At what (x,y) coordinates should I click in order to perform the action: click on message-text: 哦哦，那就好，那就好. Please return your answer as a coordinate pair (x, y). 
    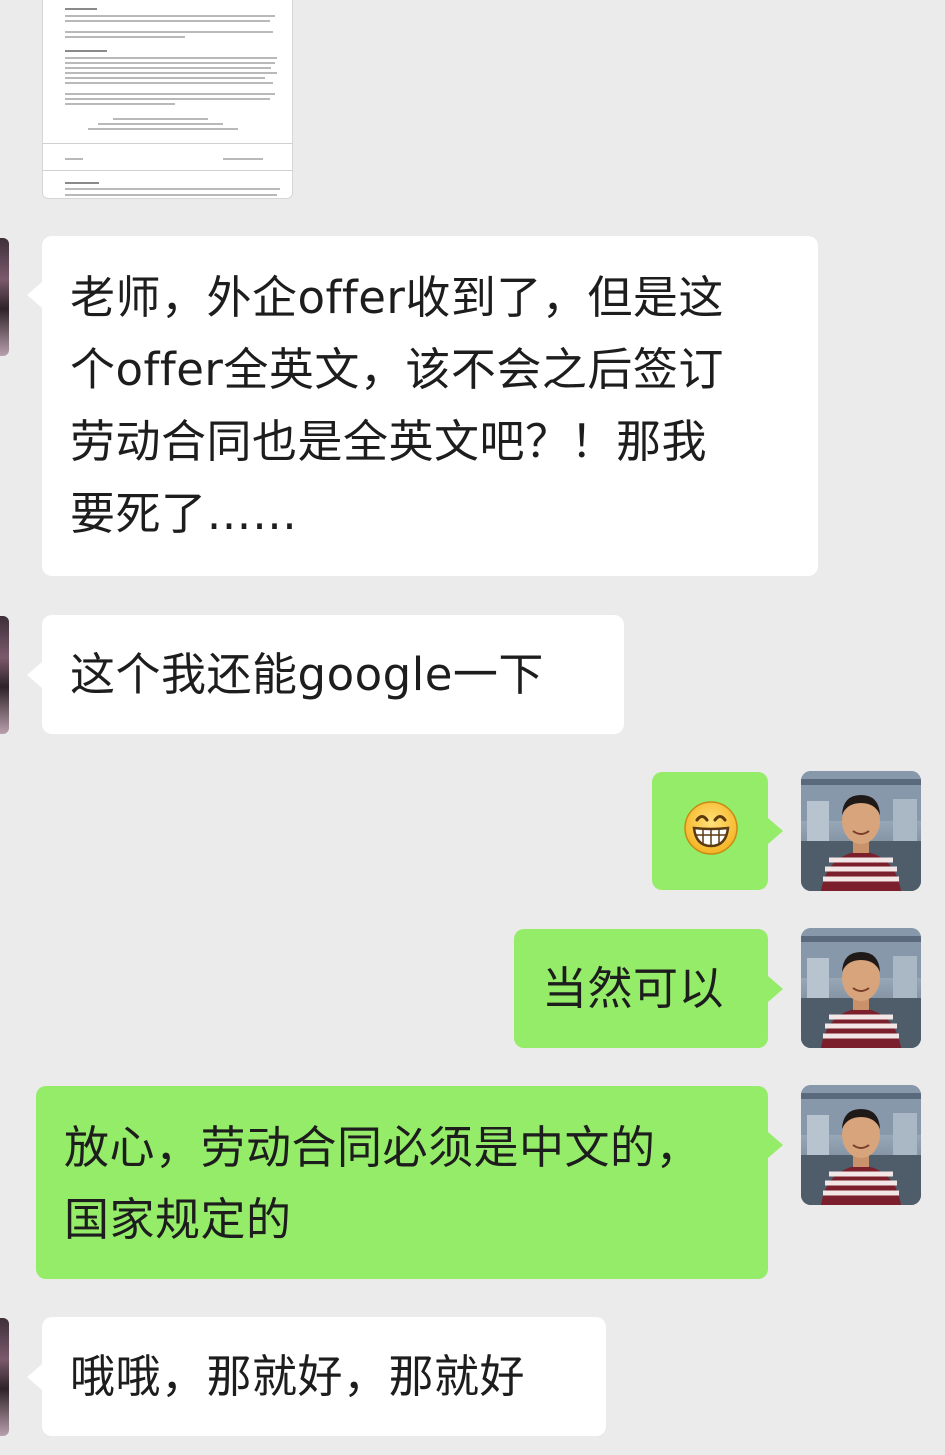
    Looking at the image, I should click on (298, 1376).